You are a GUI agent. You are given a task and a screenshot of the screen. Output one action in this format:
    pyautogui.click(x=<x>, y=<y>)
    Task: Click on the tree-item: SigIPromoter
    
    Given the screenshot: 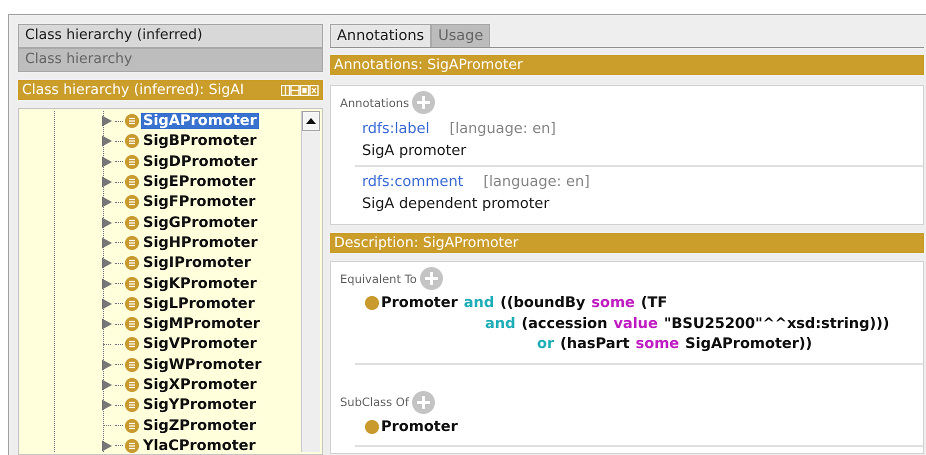 What is the action you would take?
    pyautogui.click(x=197, y=263)
    